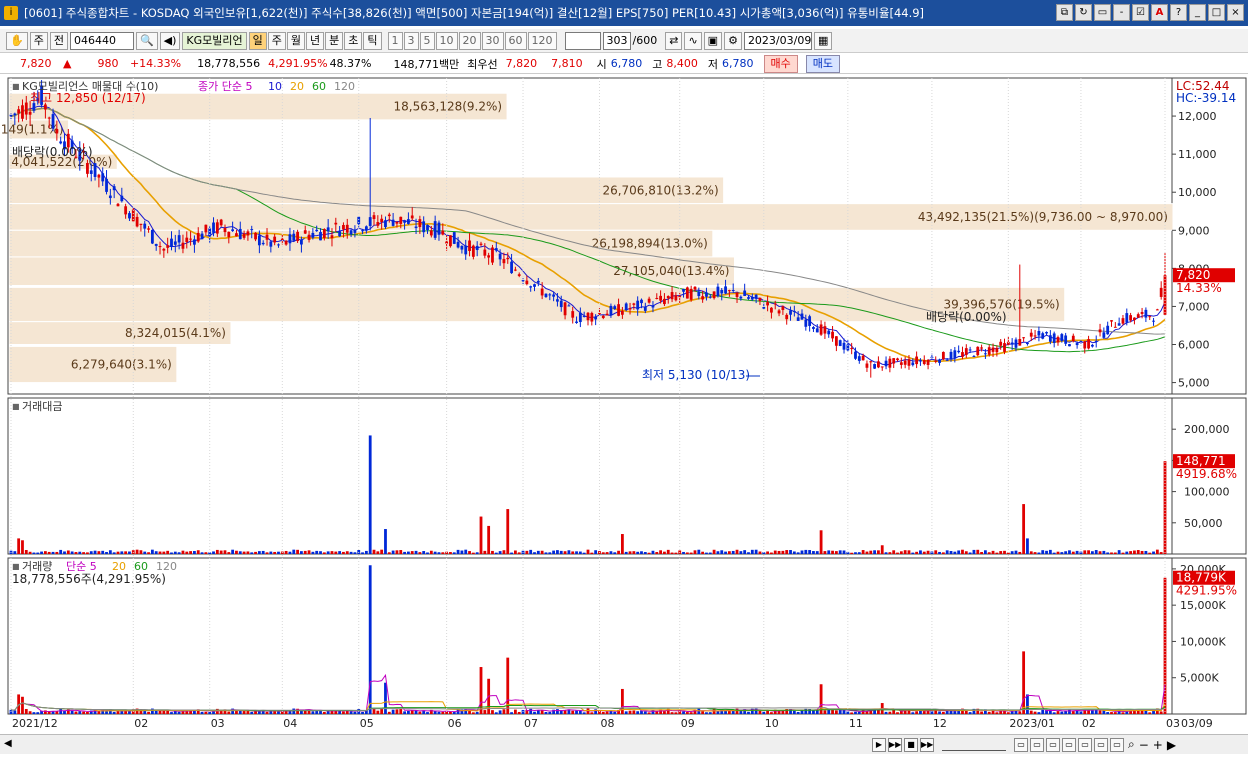  I want to click on interval-button-5: 5, so click(427, 40).